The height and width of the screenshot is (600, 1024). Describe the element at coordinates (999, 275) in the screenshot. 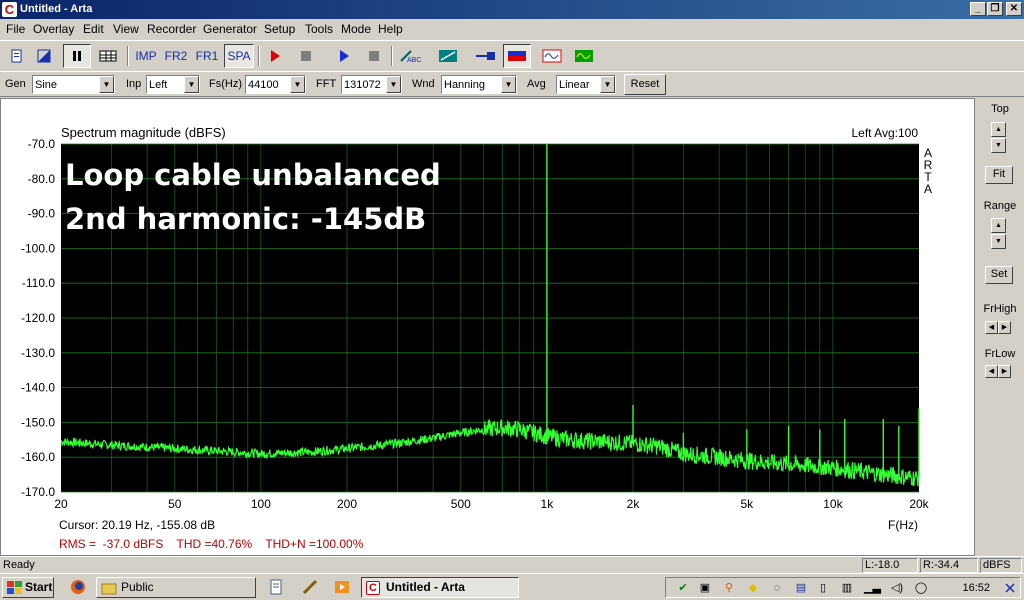

I see `set-button: Set` at that location.